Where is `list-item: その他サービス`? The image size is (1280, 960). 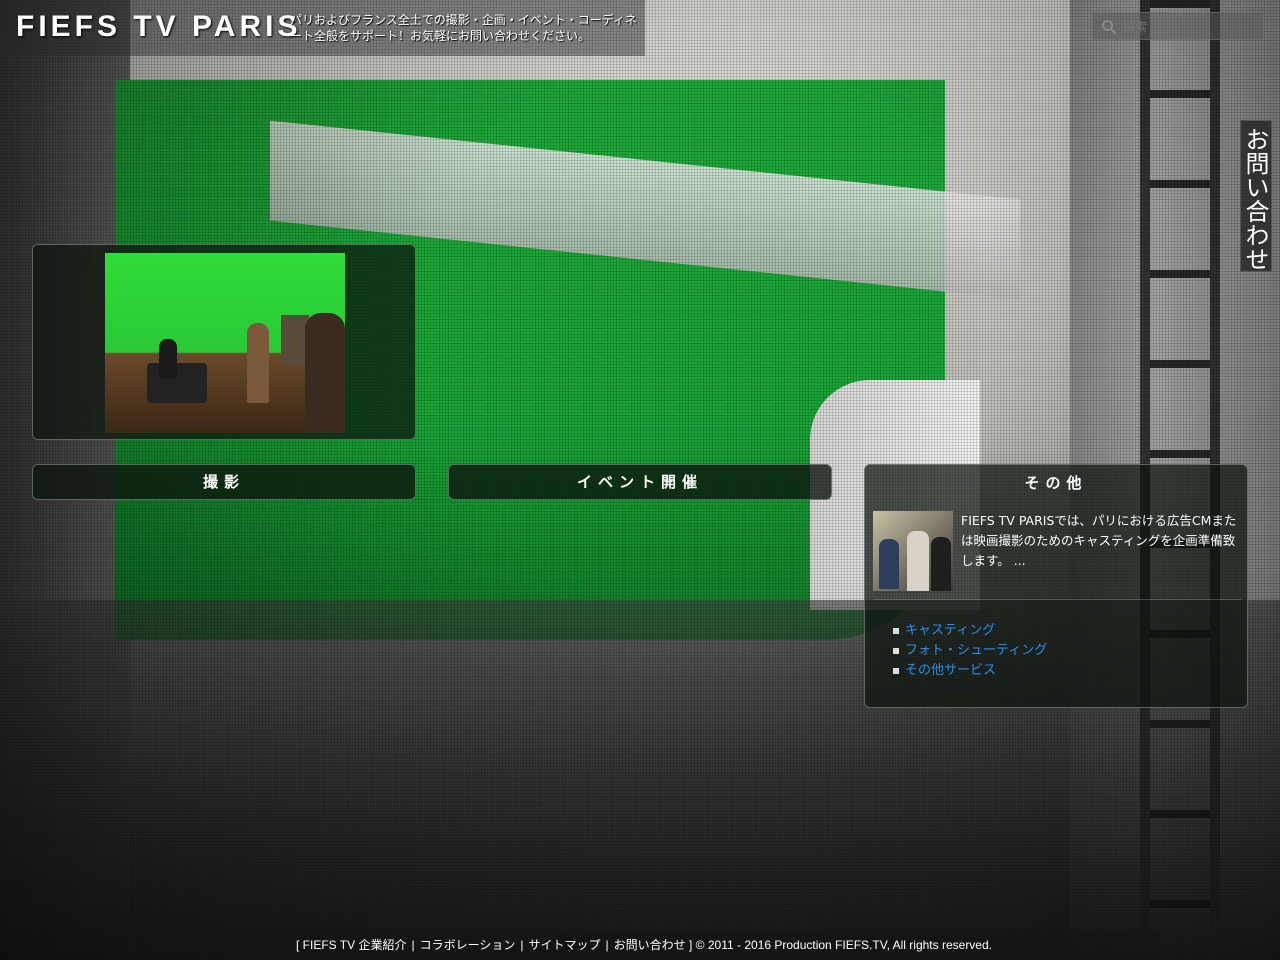 list-item: その他サービス is located at coordinates (970, 671).